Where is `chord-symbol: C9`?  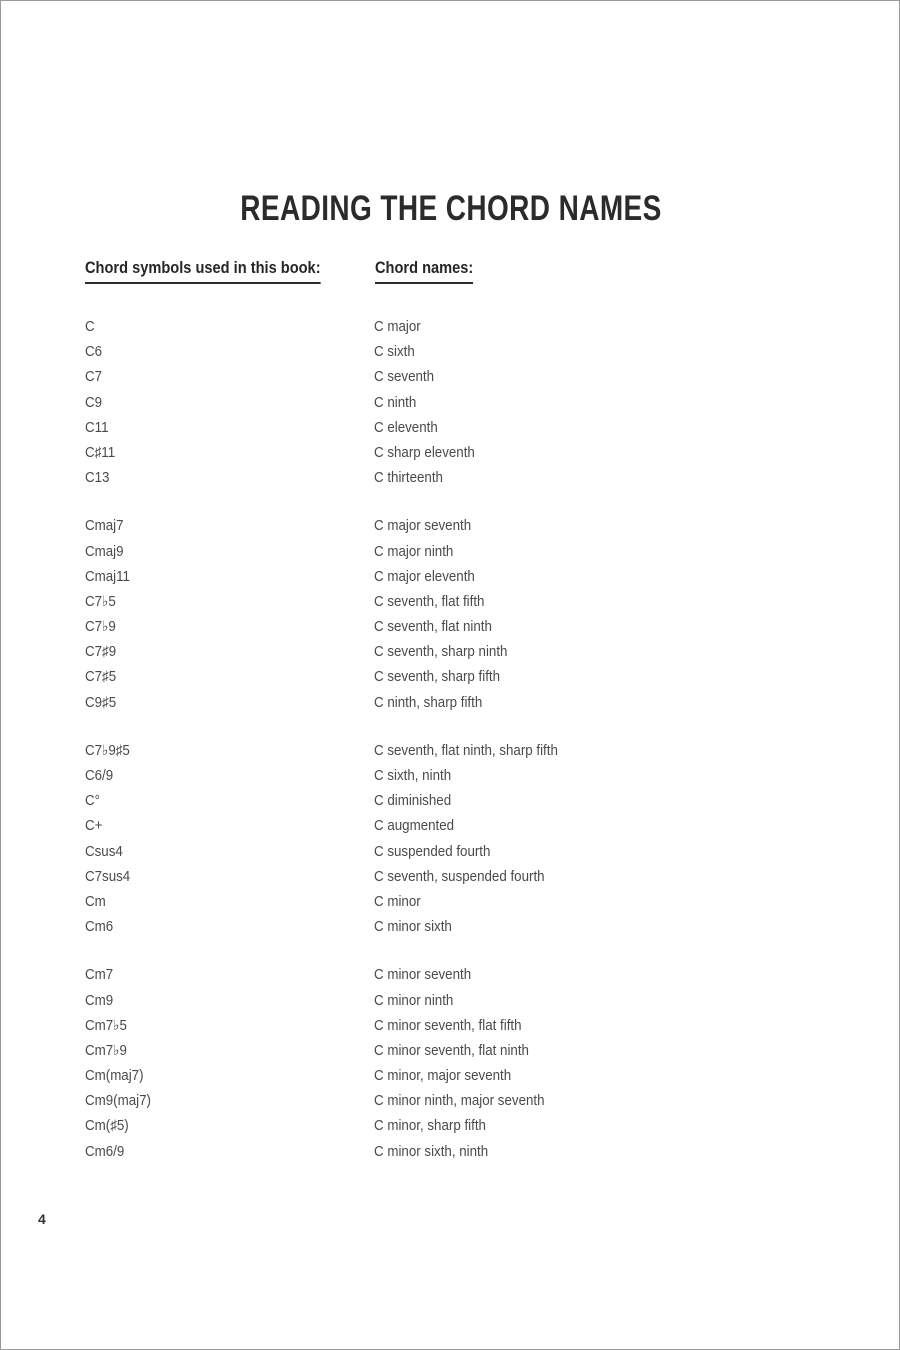 chord-symbol: C9 is located at coordinates (94, 402).